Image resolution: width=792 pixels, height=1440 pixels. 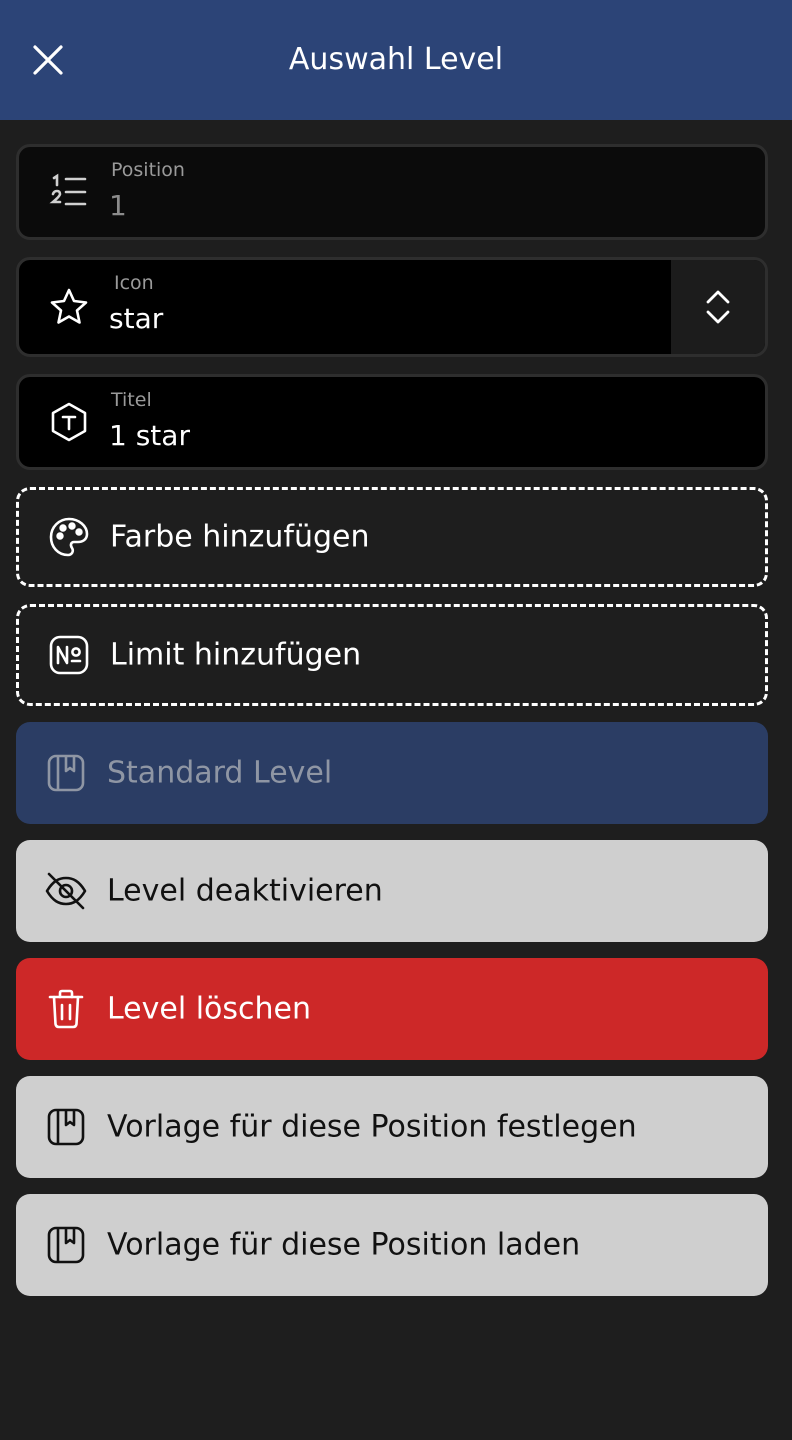 What do you see at coordinates (131, 400) in the screenshot?
I see `title-label: Titel` at bounding box center [131, 400].